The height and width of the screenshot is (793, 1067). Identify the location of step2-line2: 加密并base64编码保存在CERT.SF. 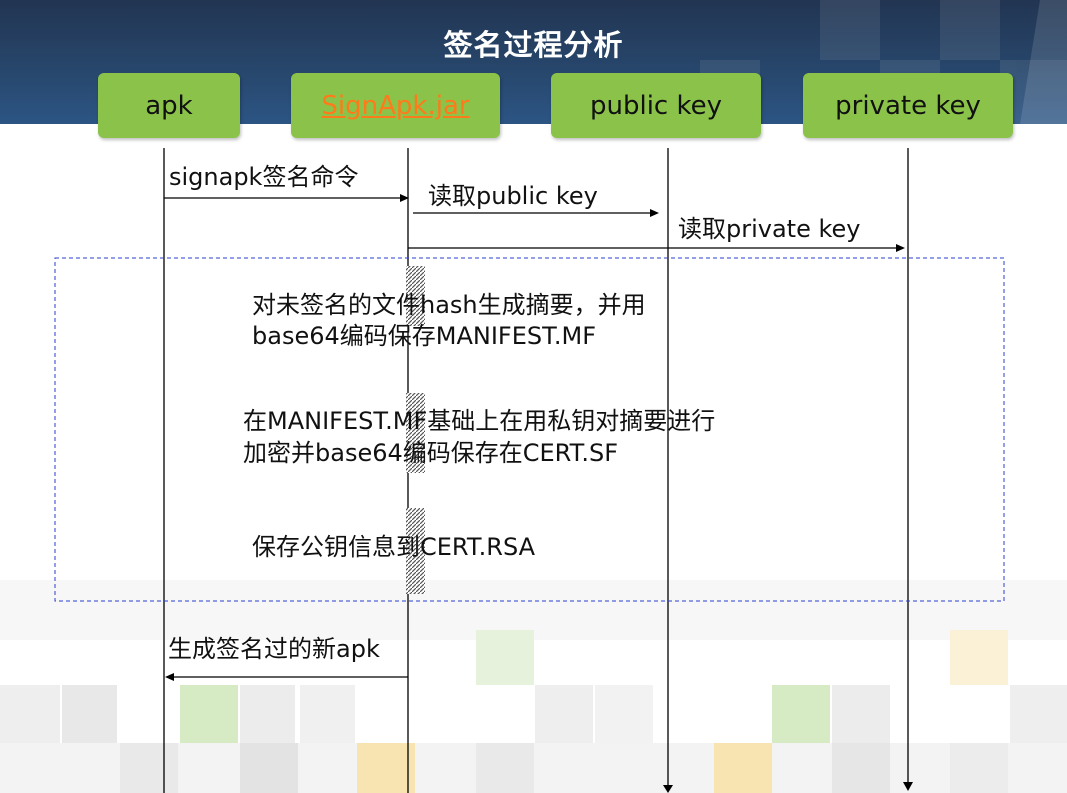
(431, 453).